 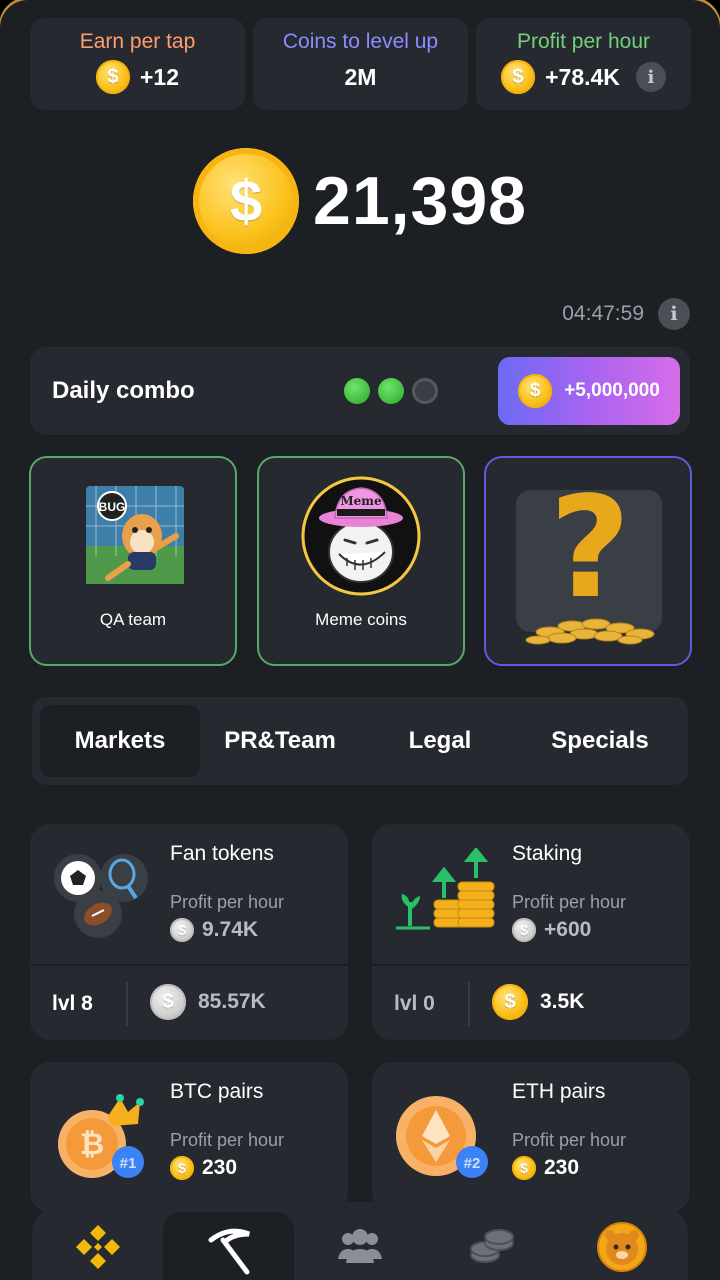 I want to click on nav-friends, so click(x=359, y=1241).